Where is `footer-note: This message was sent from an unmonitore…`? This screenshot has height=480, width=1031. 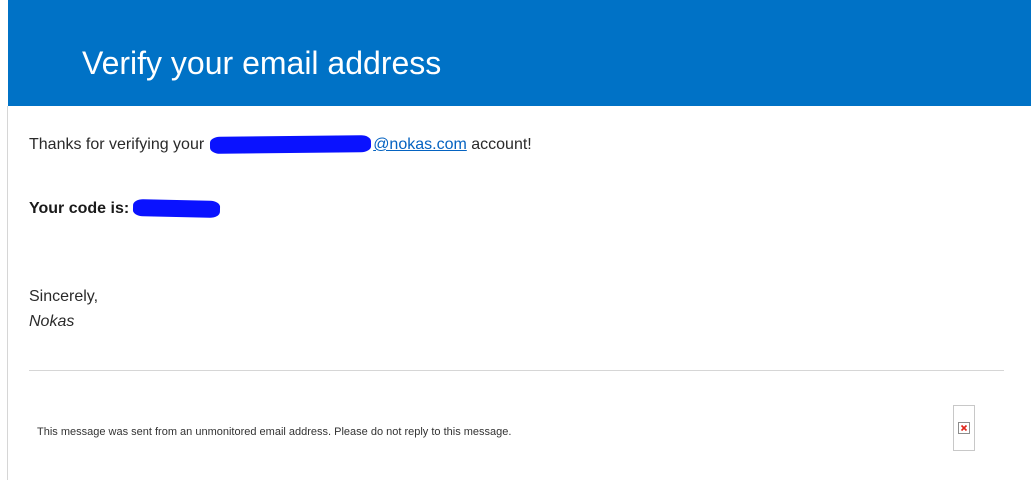 footer-note: This message was sent from an unmonitore… is located at coordinates (274, 432).